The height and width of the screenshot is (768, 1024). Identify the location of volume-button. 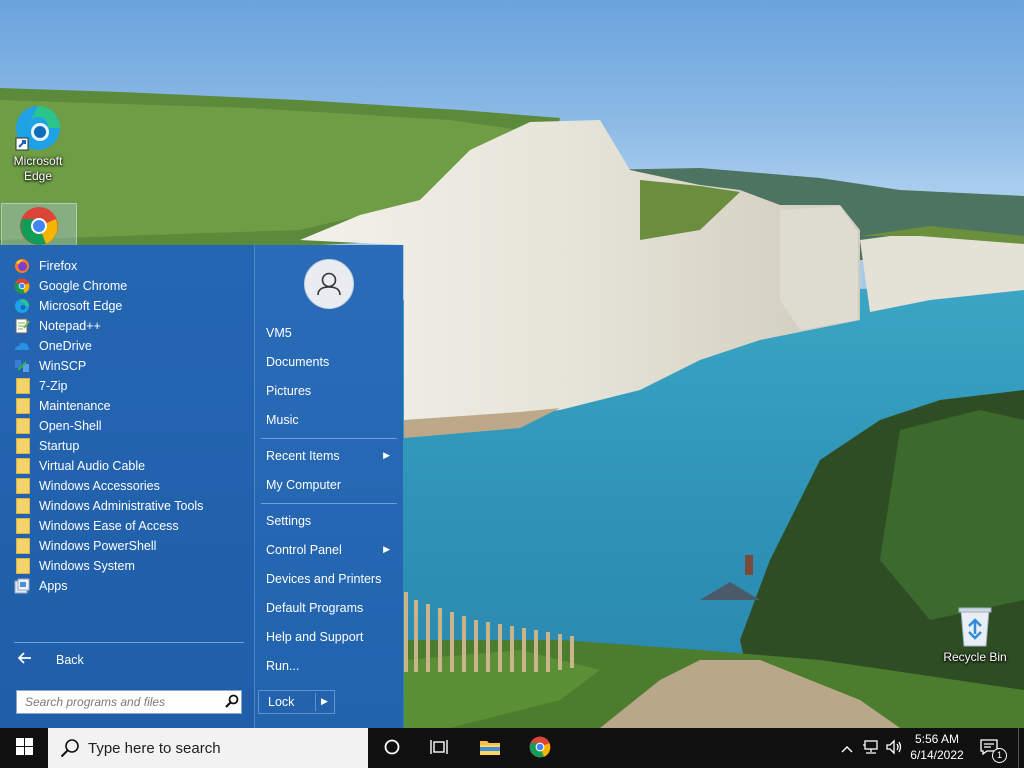
(894, 748).